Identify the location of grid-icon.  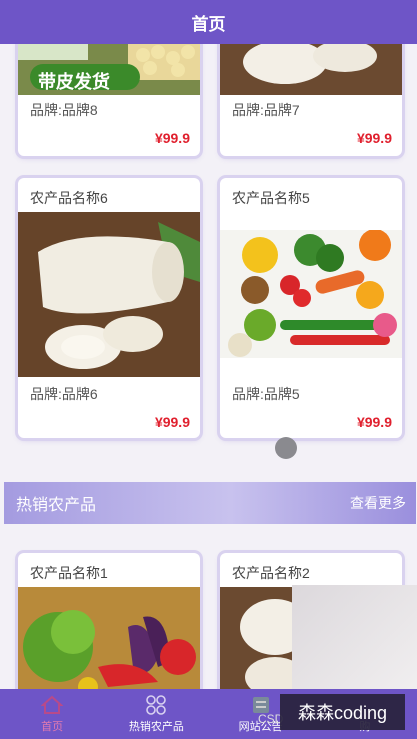
(156, 705).